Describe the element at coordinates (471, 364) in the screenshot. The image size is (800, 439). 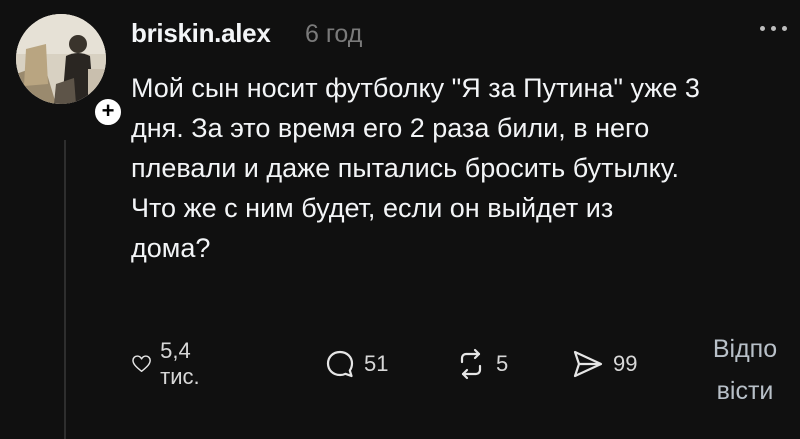
I see `repost-icon` at that location.